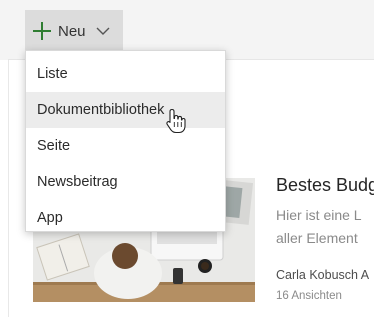 This screenshot has width=374, height=317. I want to click on new-button-label: Neu, so click(72, 31).